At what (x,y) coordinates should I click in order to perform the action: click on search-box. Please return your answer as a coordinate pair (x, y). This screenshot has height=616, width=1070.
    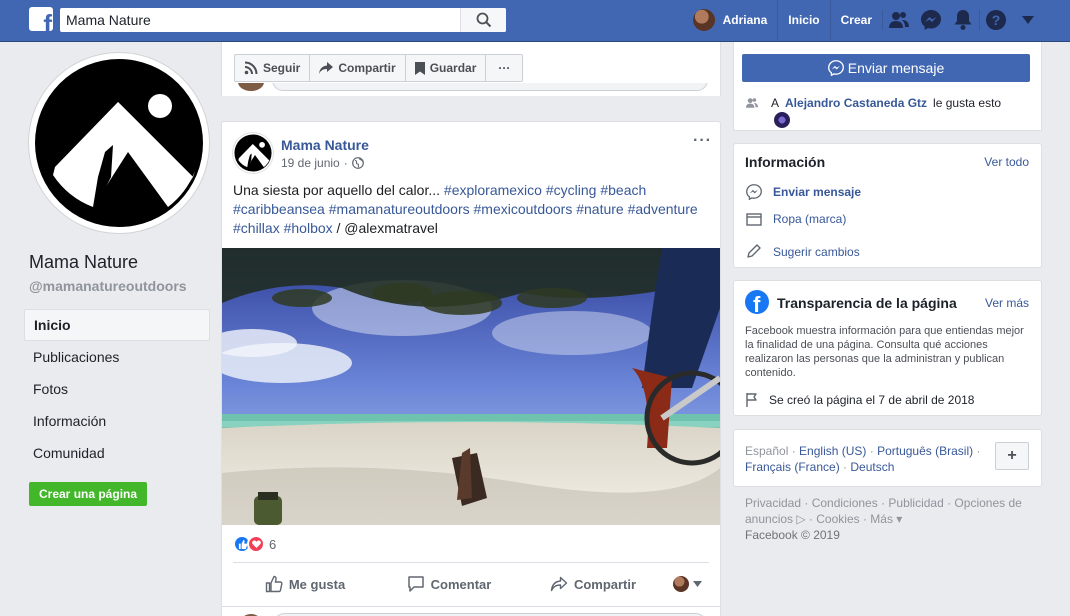
    Looking at the image, I should click on (283, 20).